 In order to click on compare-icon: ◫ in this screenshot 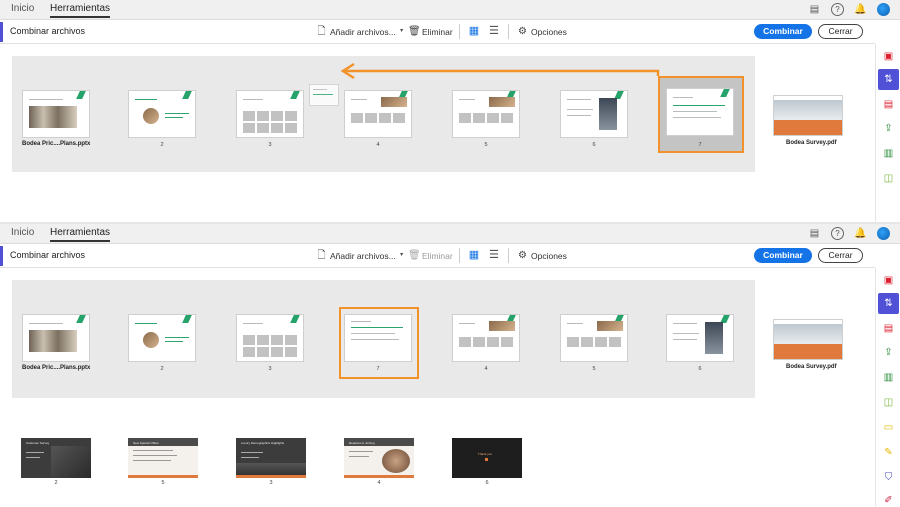, I will do `click(888, 402)`.